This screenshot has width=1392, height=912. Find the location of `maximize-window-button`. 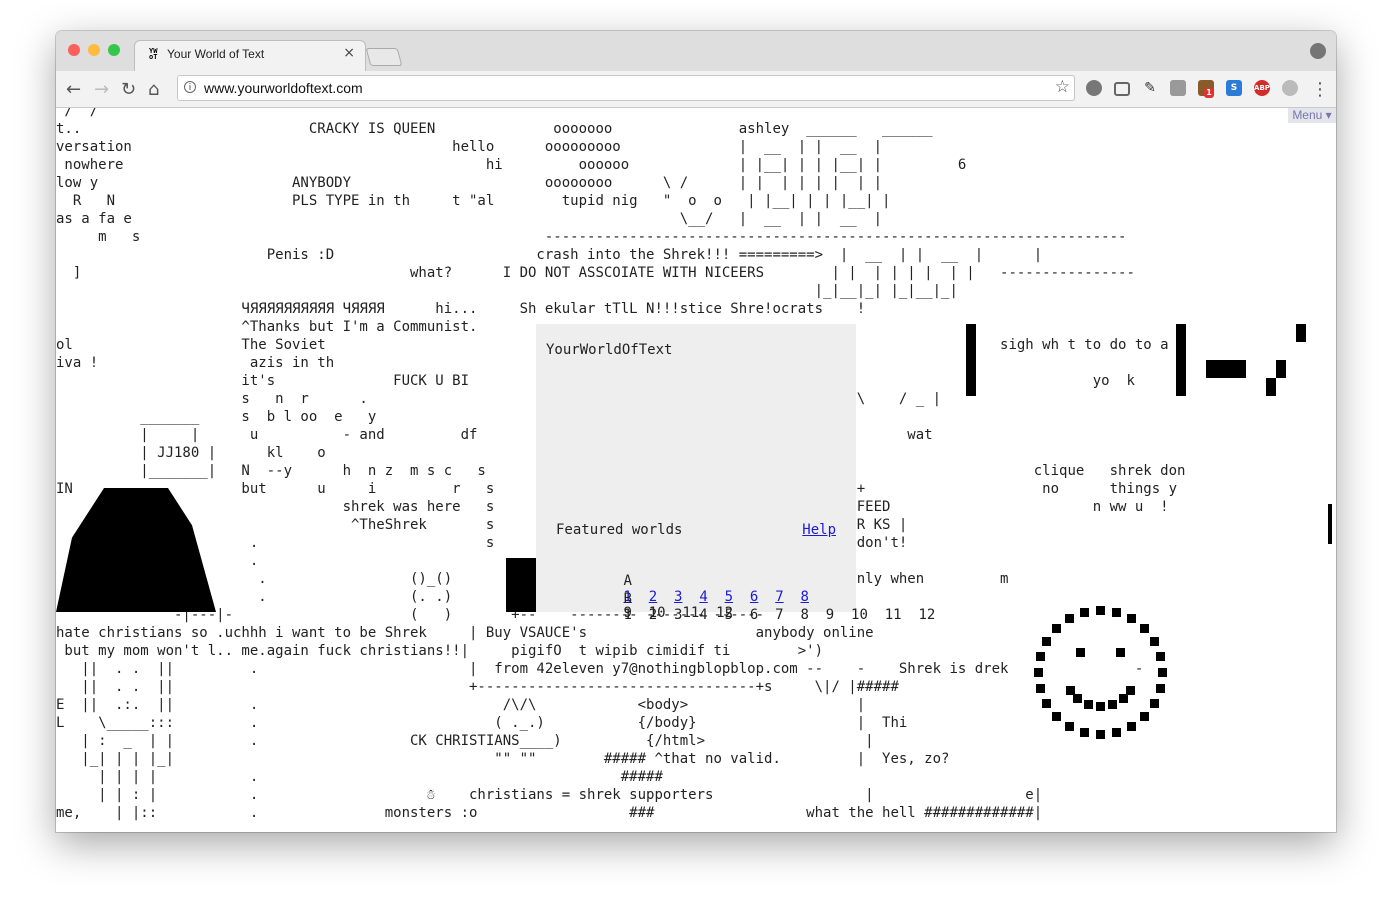

maximize-window-button is located at coordinates (114, 50).